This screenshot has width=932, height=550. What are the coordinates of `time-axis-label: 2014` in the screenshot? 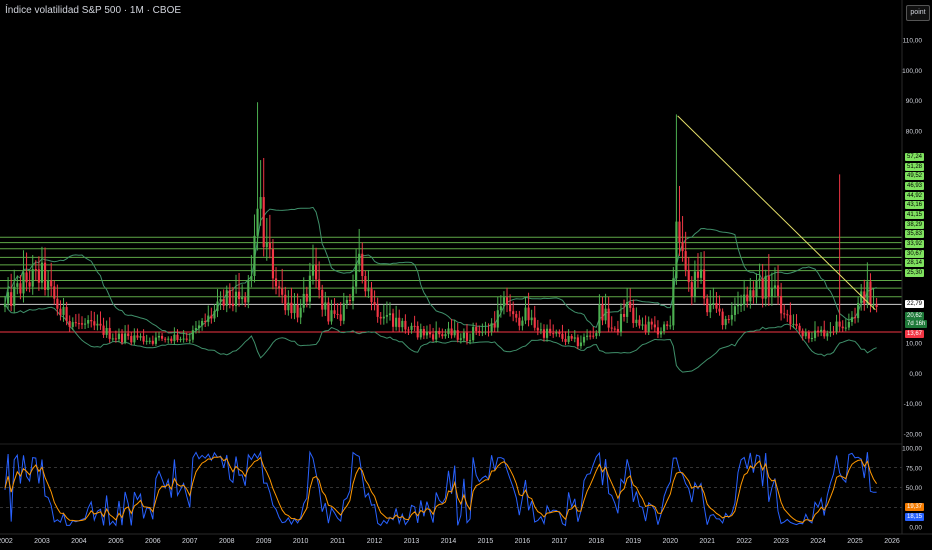 It's located at (449, 541).